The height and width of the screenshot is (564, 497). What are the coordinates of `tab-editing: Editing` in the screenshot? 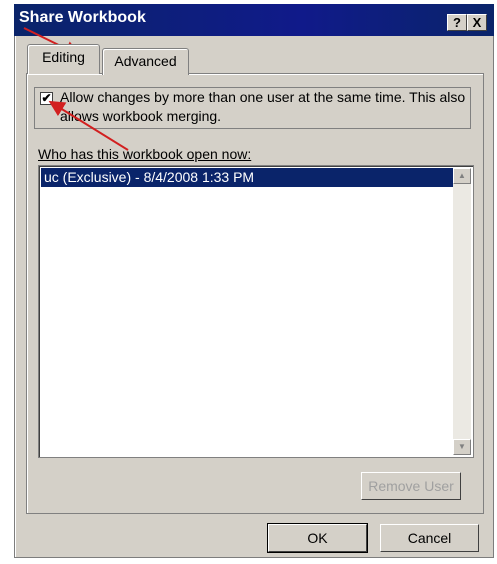 It's located at (63, 59).